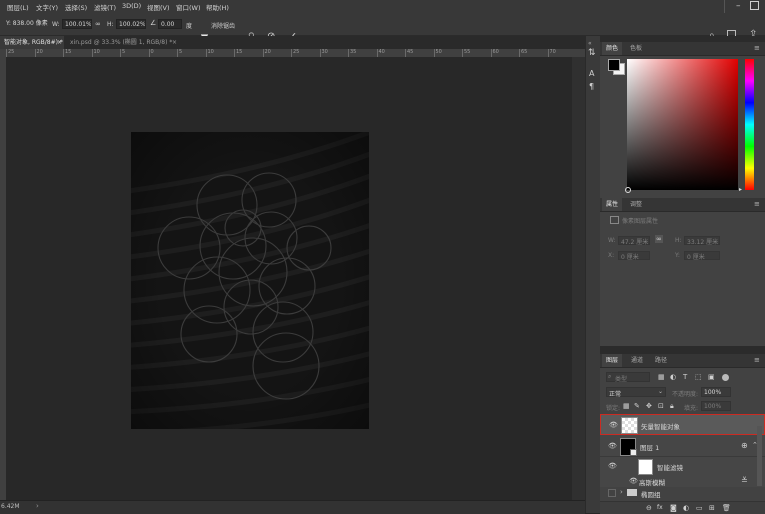  What do you see at coordinates (217, 7) in the screenshot?
I see `menu-help: 帮助(H)` at bounding box center [217, 7].